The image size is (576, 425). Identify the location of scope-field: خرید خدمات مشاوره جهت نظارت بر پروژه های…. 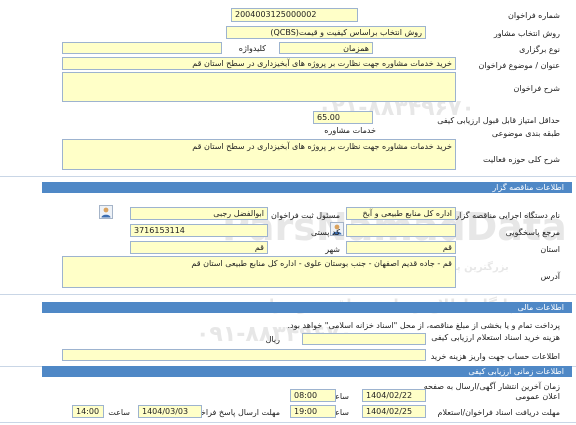
(259, 154).